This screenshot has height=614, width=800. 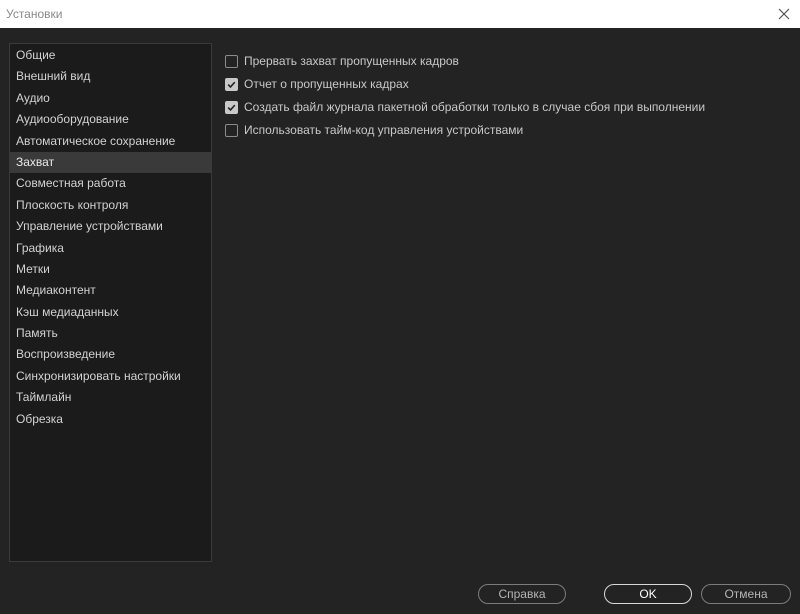 I want to click on sidebar-item-memory: Память, so click(x=110, y=333).